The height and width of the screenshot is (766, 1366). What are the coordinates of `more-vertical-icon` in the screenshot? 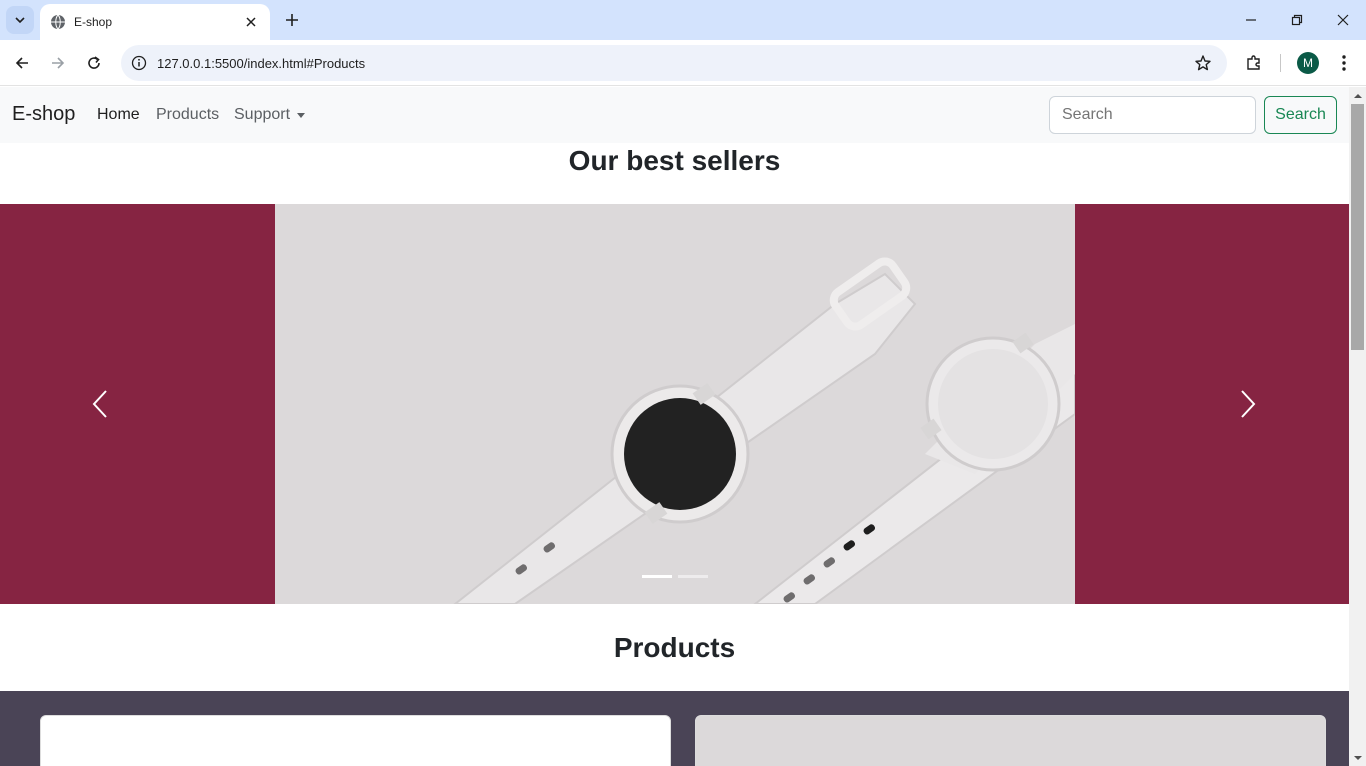 It's located at (1344, 63).